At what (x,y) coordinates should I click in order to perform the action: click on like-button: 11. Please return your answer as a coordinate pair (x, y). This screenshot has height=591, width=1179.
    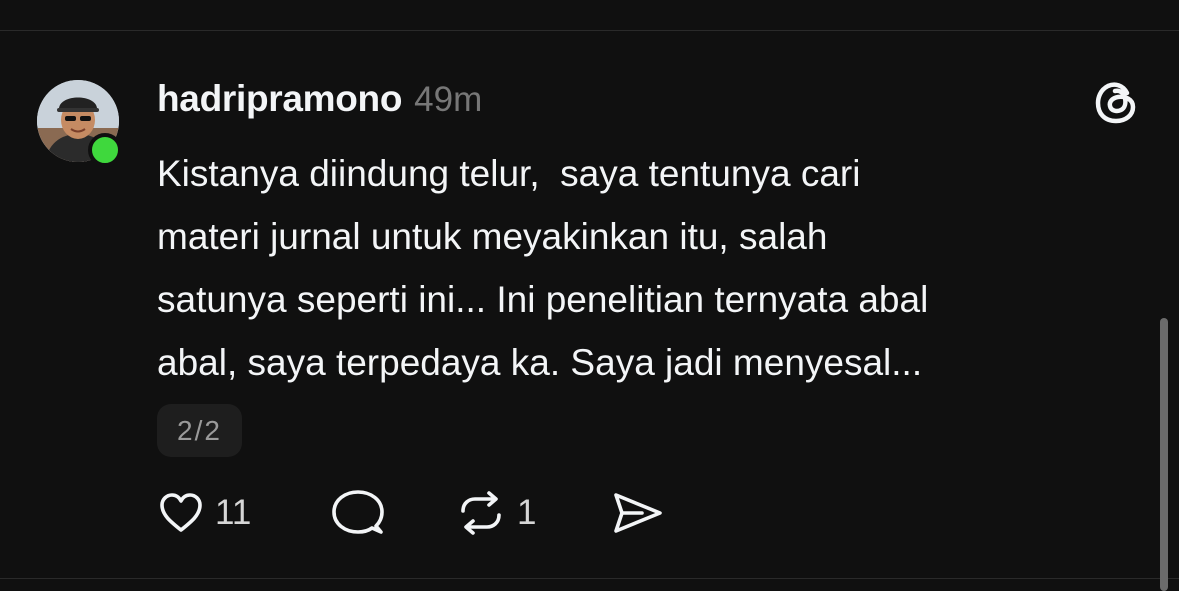
    Looking at the image, I should click on (204, 513).